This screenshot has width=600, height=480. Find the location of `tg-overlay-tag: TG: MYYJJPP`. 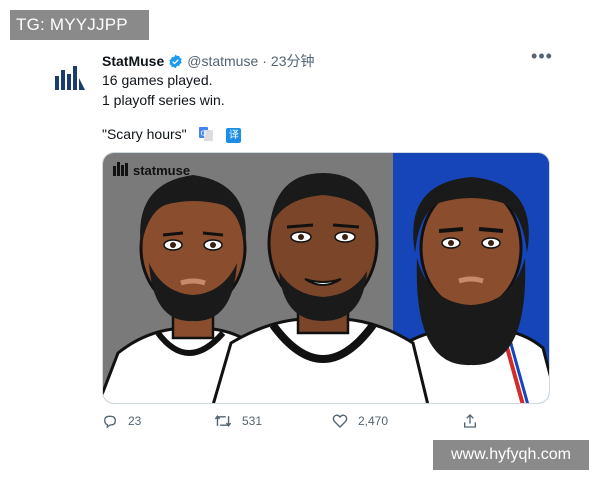

tg-overlay-tag: TG: MYYJJPP is located at coordinates (79, 25).